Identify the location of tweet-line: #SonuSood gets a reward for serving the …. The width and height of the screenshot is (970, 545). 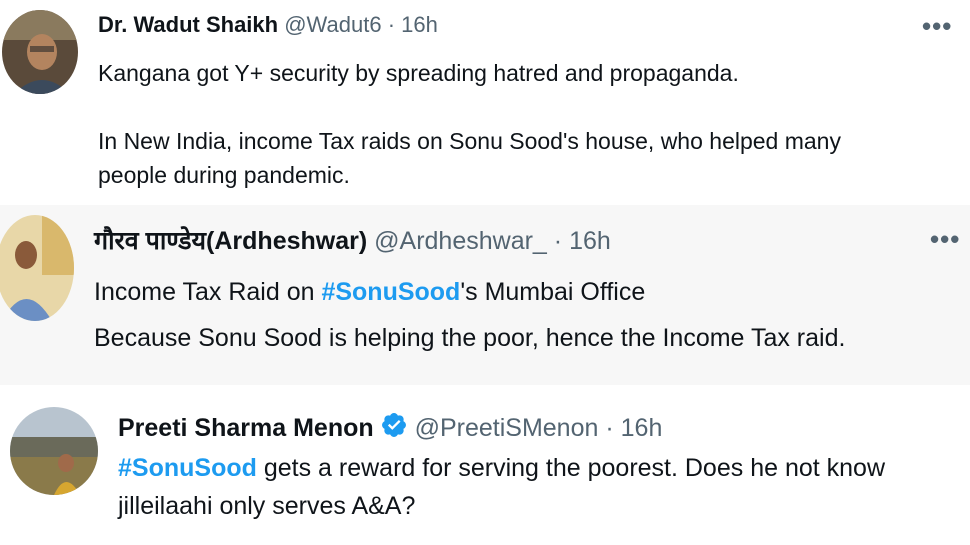
(501, 468).